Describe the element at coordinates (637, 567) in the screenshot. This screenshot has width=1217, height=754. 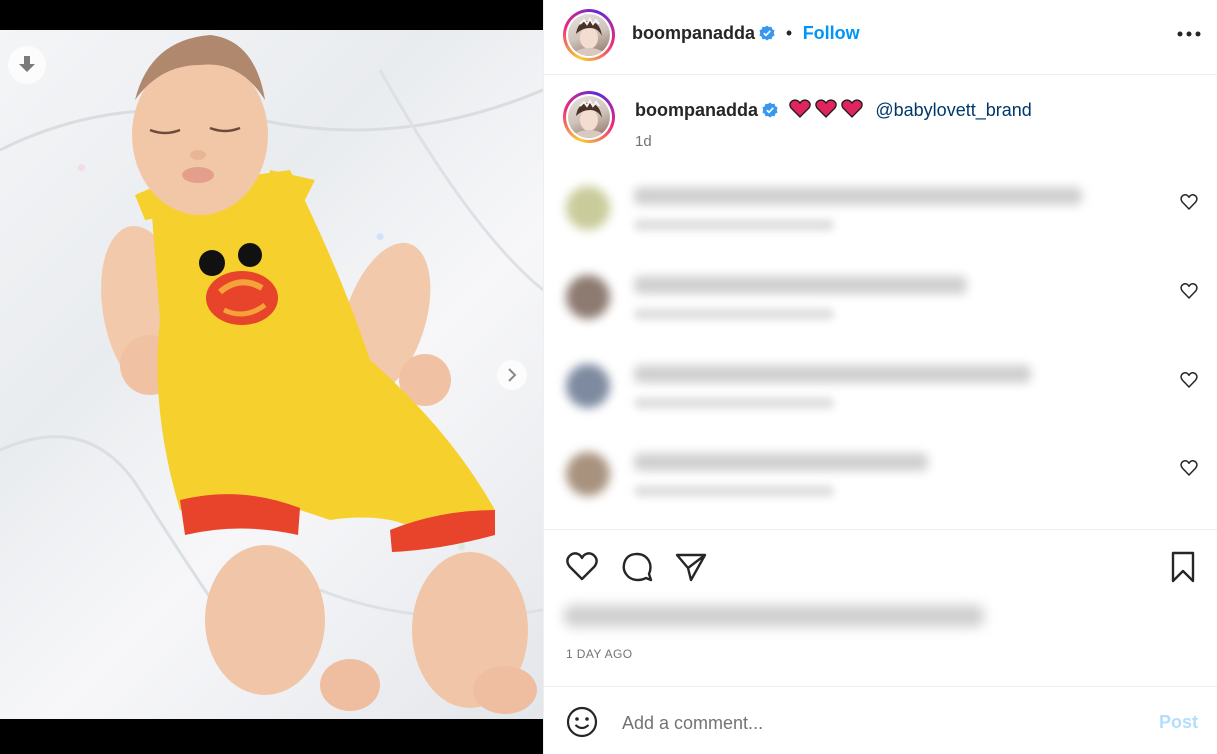
I see `comment-bubble-icon` at that location.